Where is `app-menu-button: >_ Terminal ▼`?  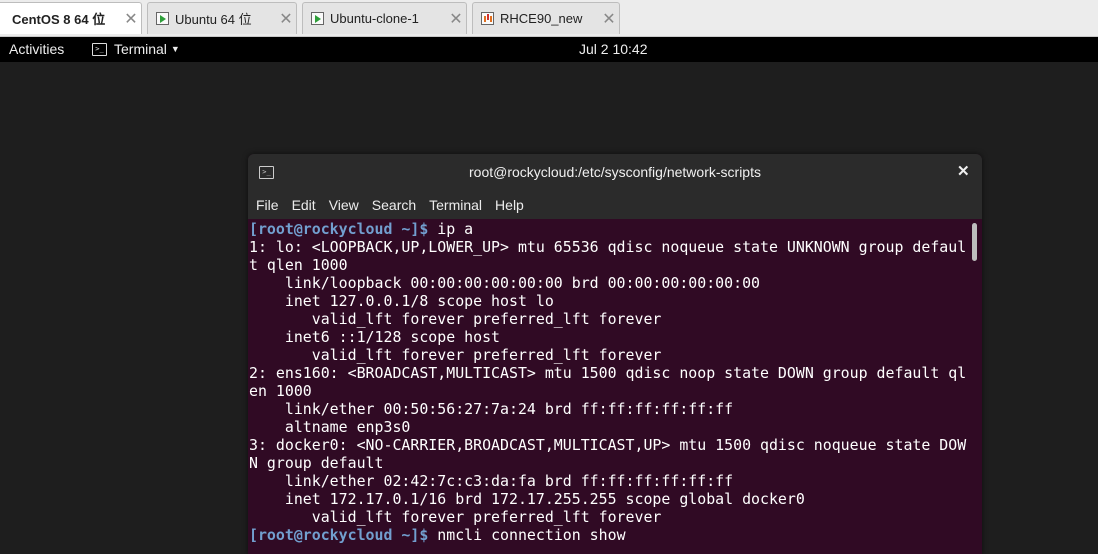 app-menu-button: >_ Terminal ▼ is located at coordinates (136, 49).